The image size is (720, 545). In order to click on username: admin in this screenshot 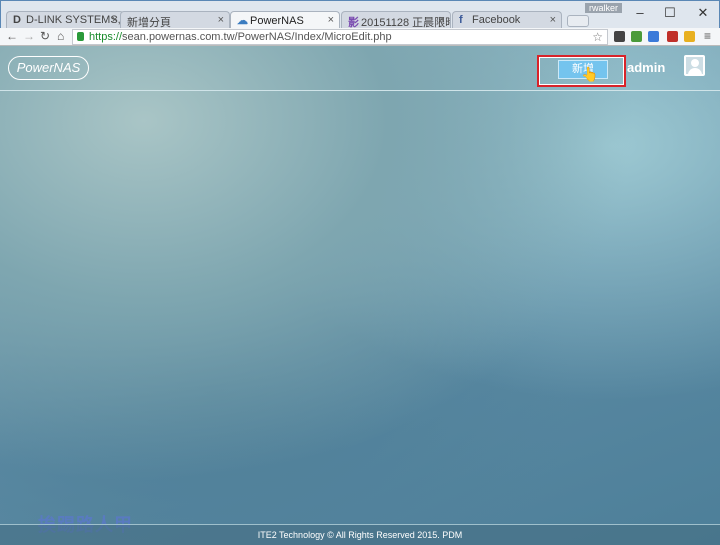, I will do `click(646, 67)`.